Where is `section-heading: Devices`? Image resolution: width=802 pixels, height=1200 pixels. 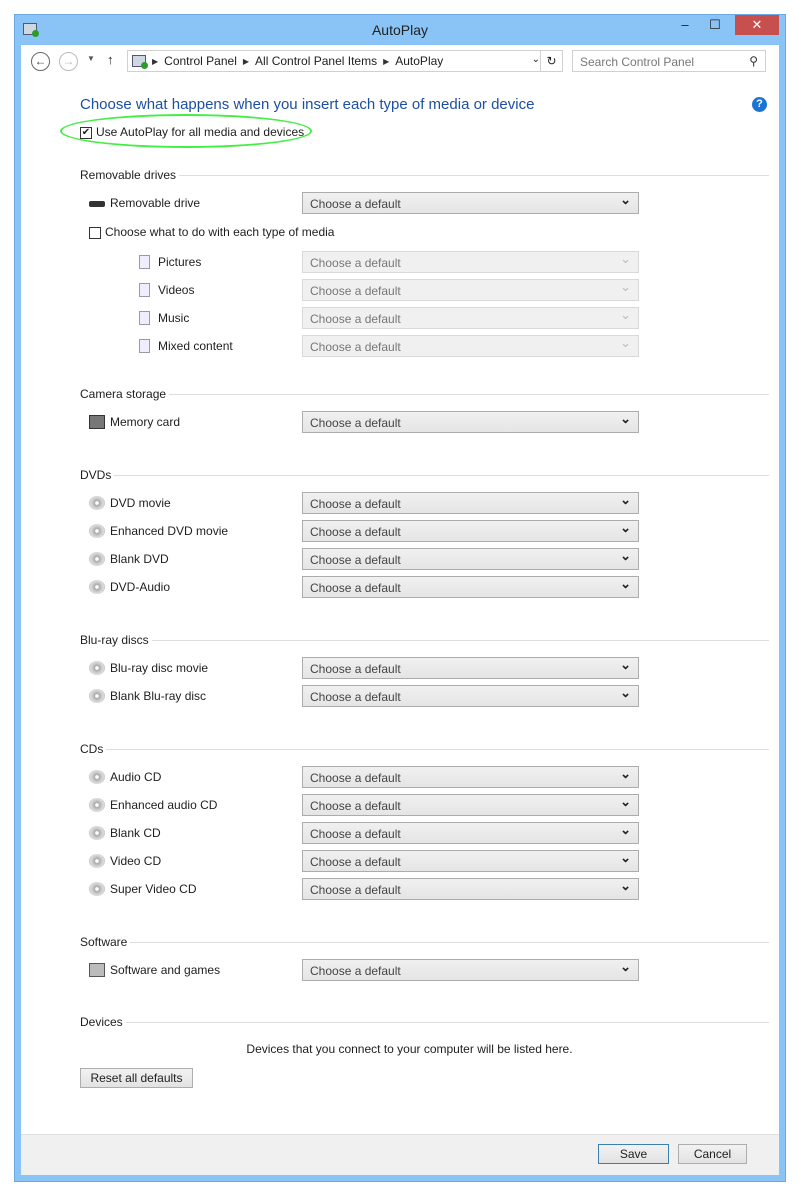
section-heading: Devices is located at coordinates (101, 1022).